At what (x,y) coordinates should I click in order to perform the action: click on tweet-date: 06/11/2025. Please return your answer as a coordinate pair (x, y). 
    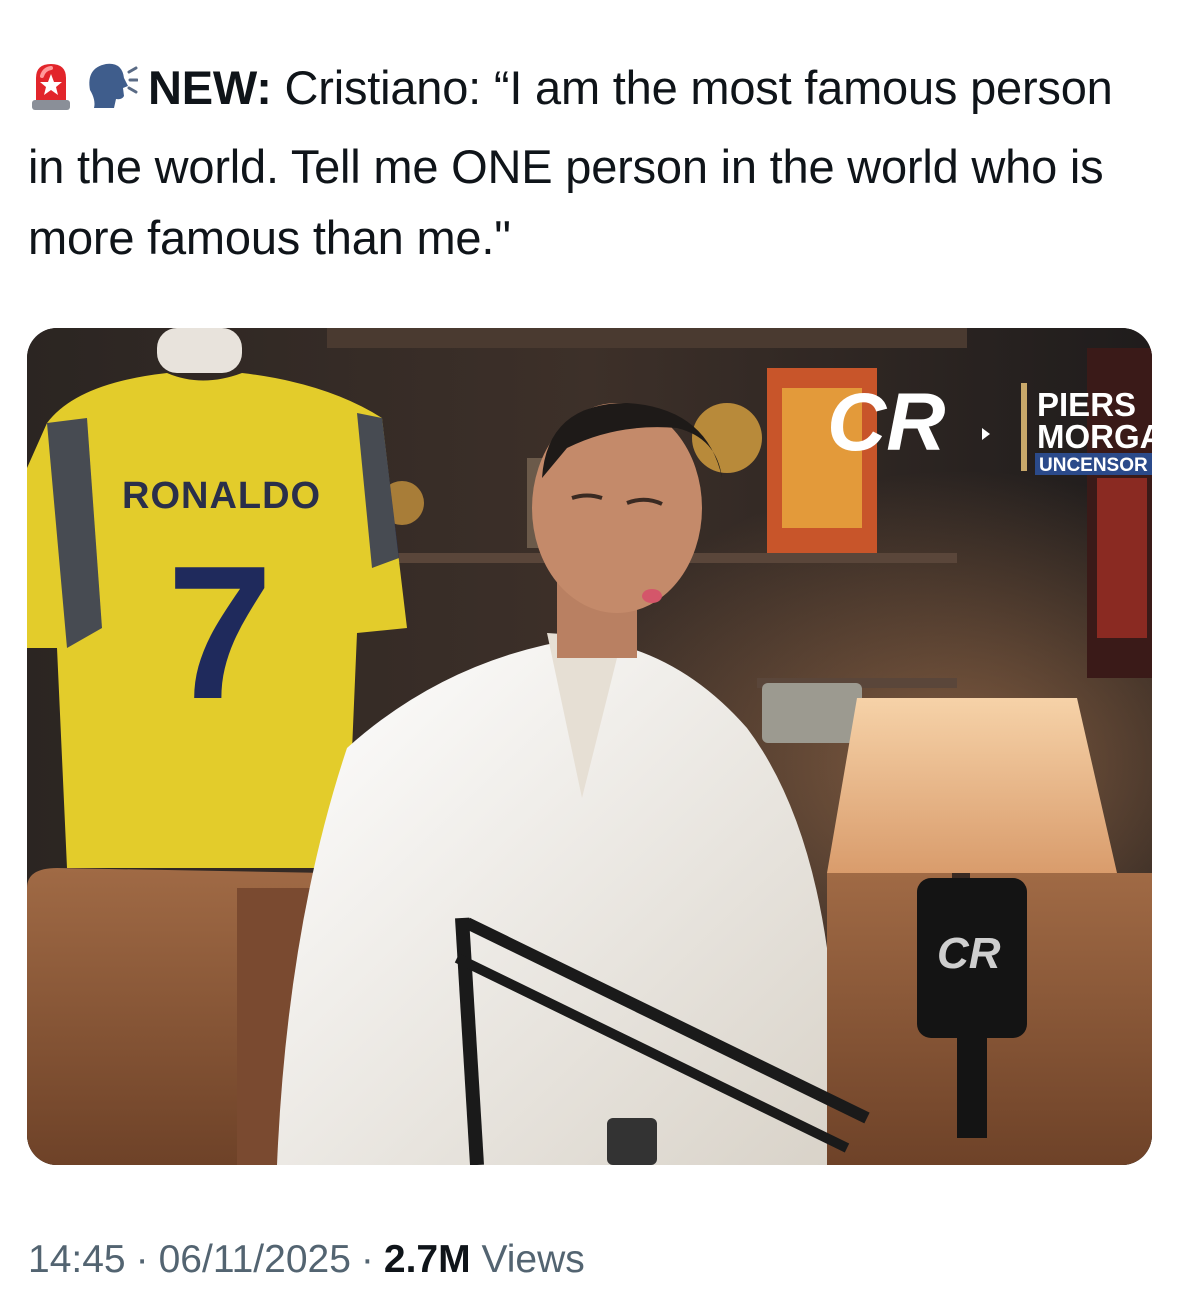
    Looking at the image, I should click on (255, 1259).